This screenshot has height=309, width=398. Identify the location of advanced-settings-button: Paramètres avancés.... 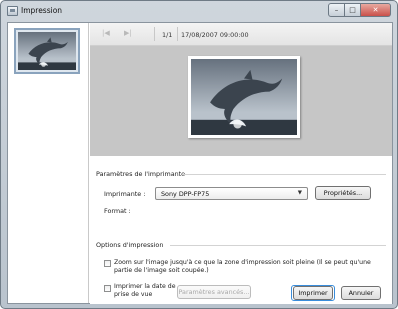
(214, 292).